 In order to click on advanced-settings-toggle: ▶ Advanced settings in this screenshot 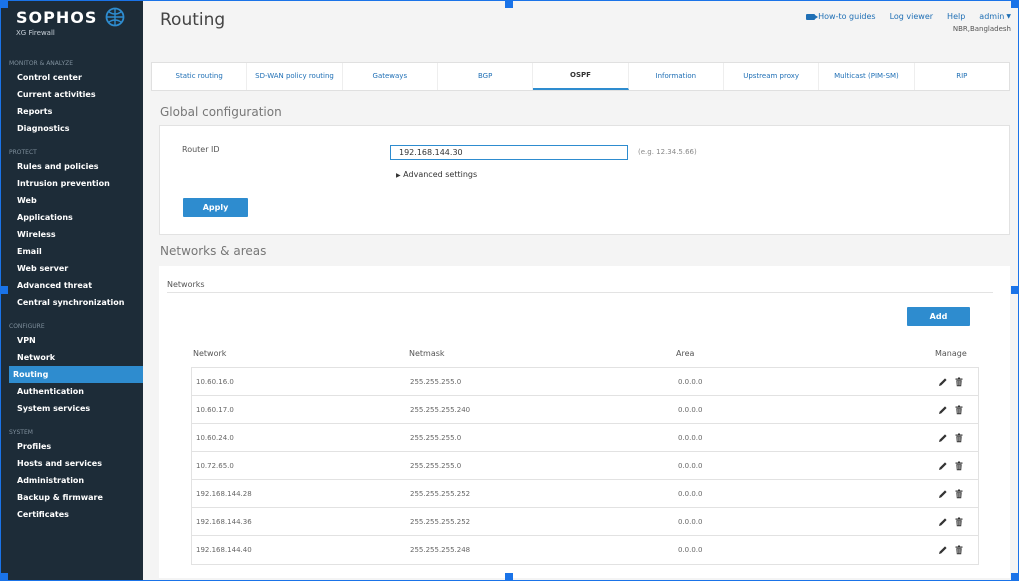, I will do `click(436, 174)`.